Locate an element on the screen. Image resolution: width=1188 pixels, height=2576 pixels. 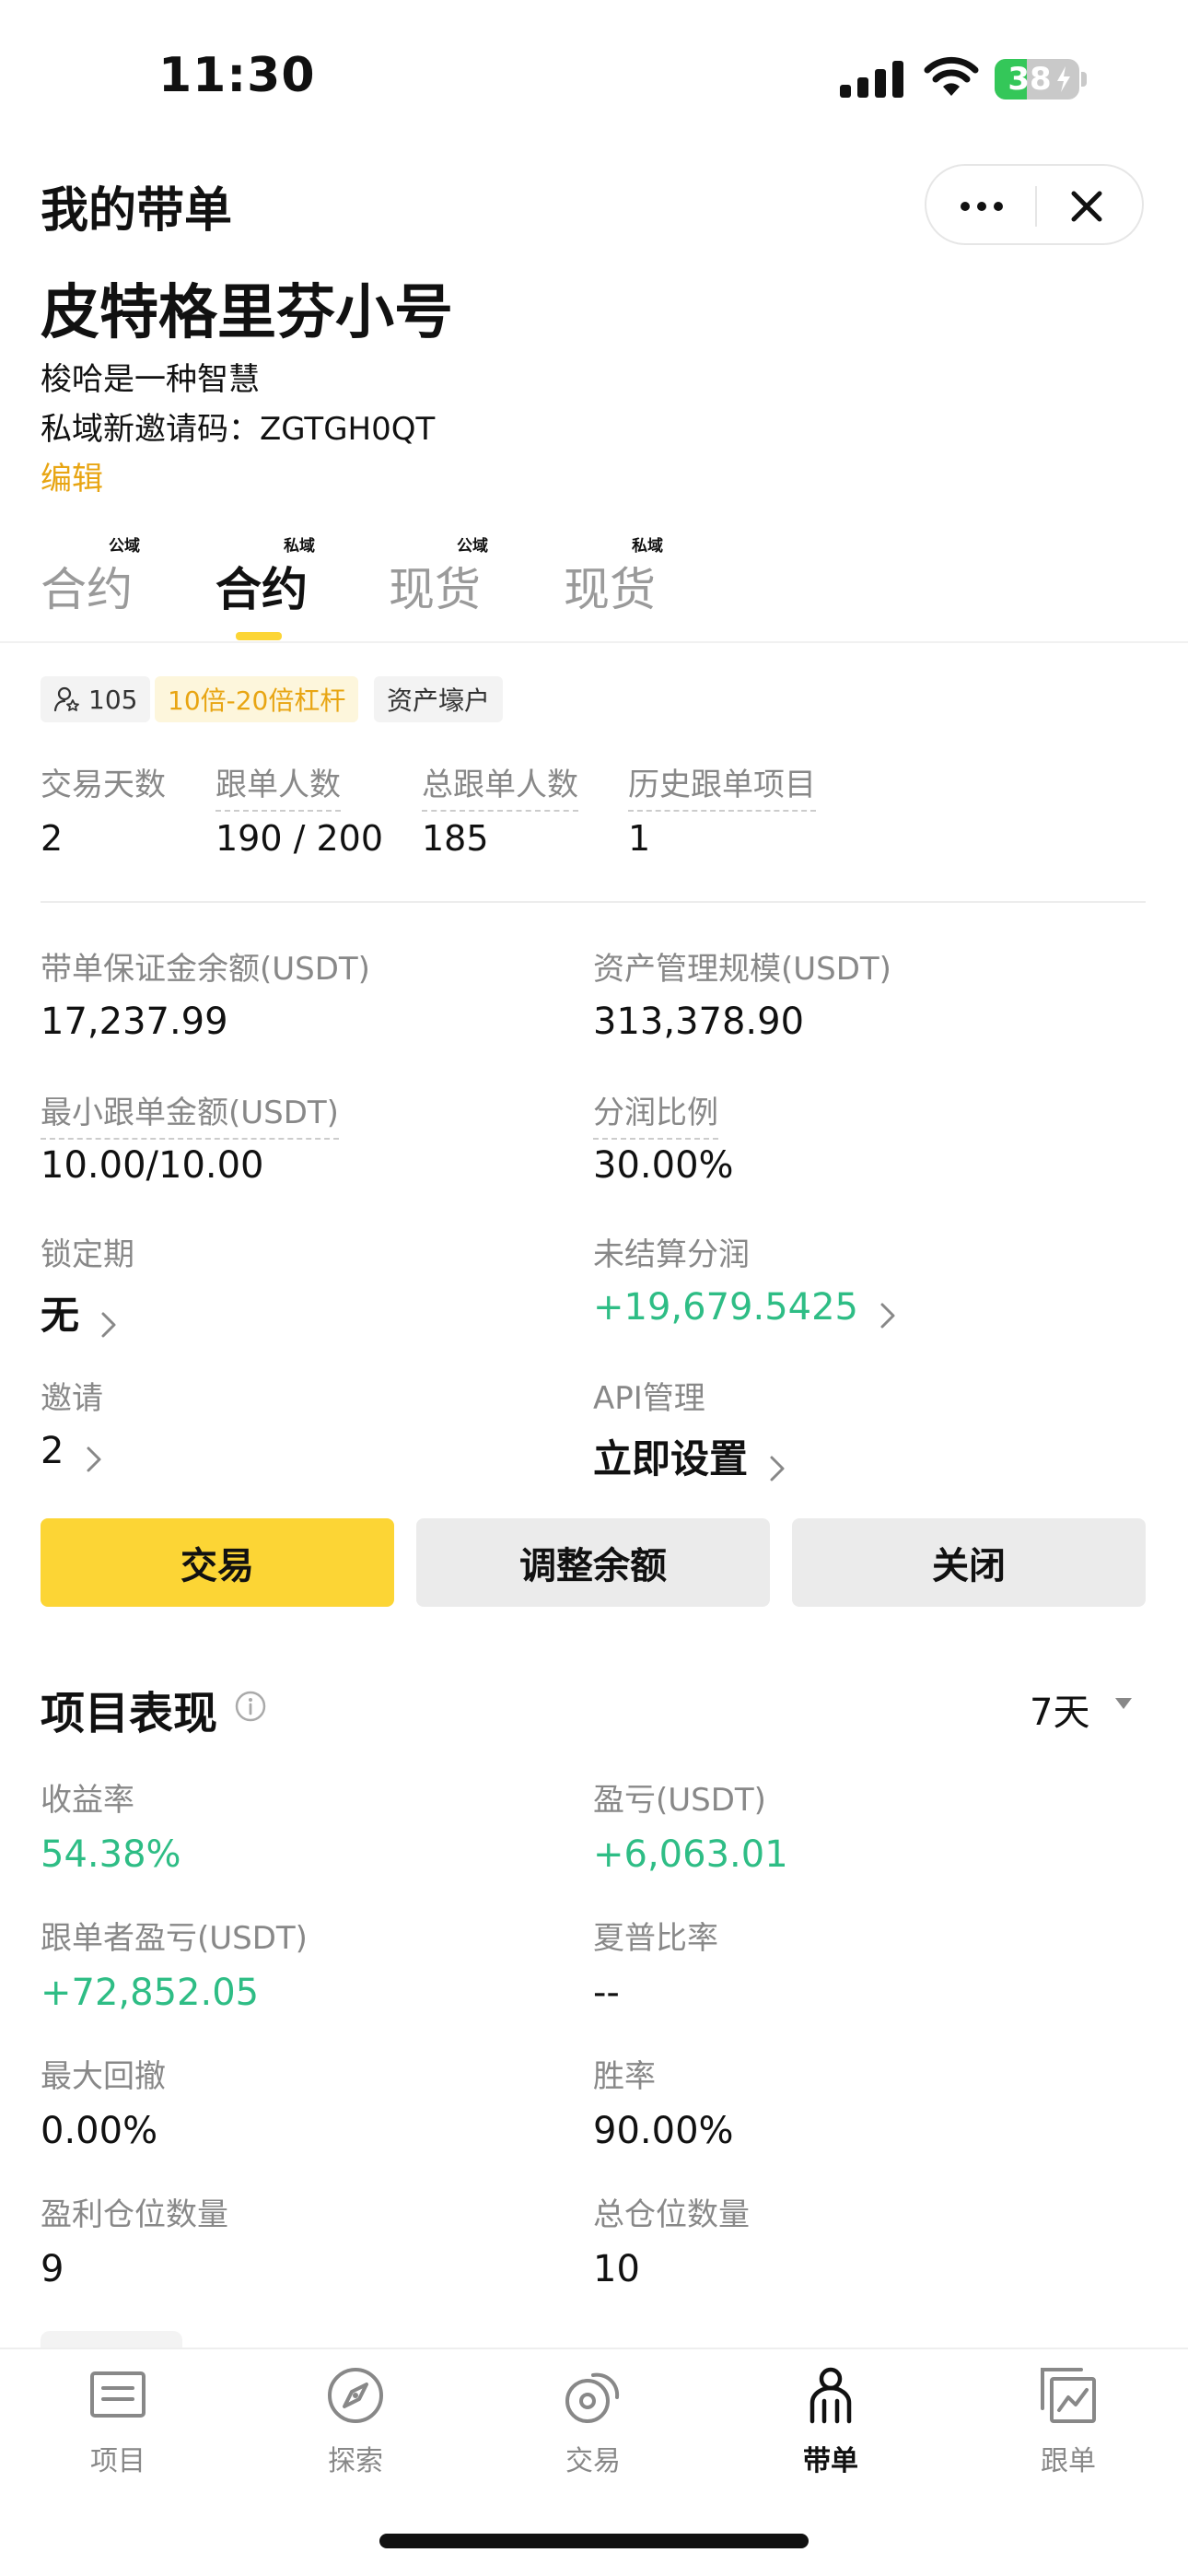
profit-share-label: 分润比例 is located at coordinates (655, 1113).